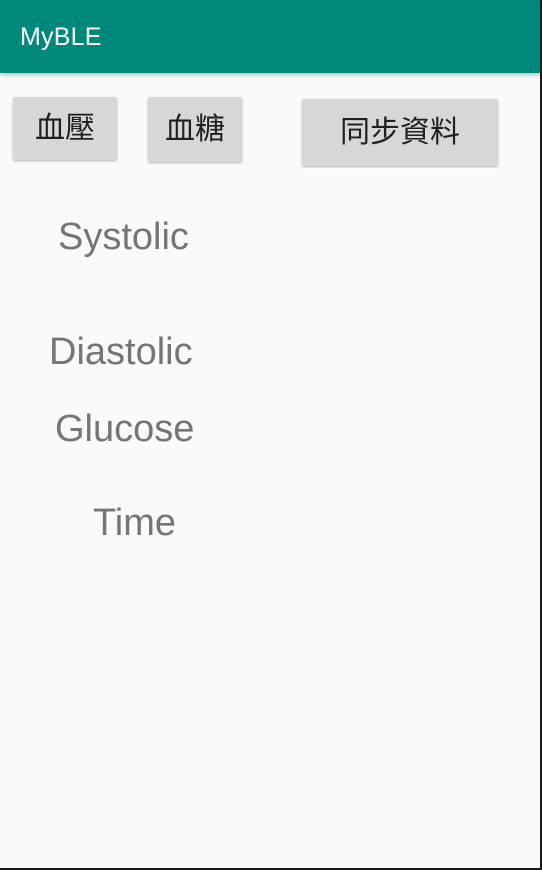 The width and height of the screenshot is (542, 870). I want to click on glucose-label: Glucose, so click(125, 429).